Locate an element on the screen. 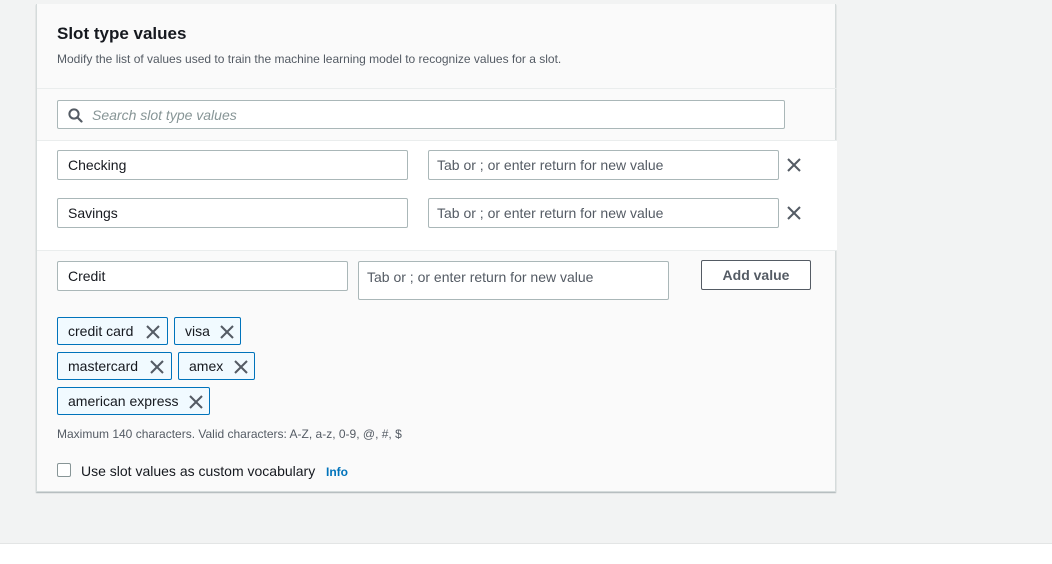 The height and width of the screenshot is (564, 1052). token-label: mastercard is located at coordinates (103, 366).